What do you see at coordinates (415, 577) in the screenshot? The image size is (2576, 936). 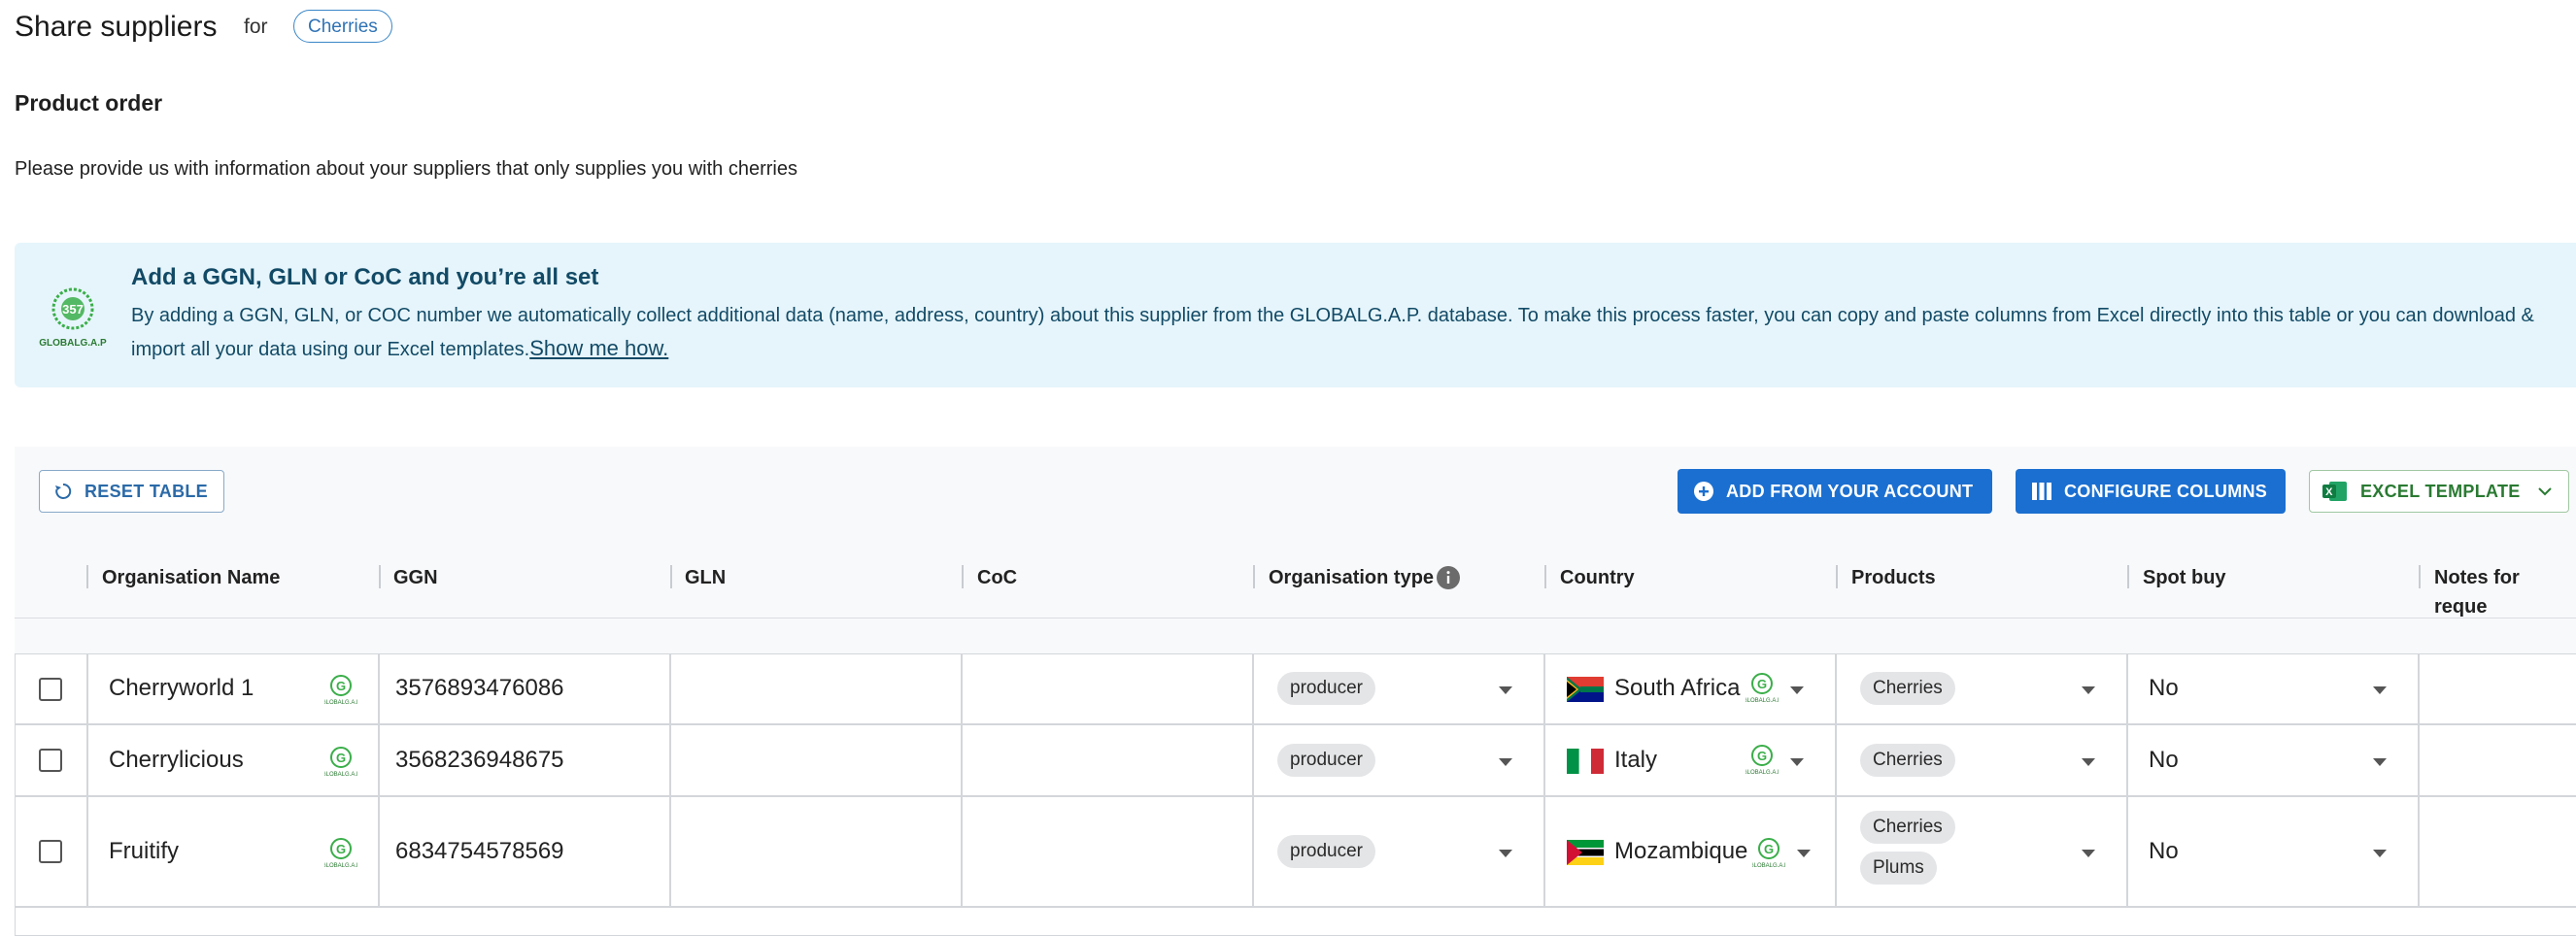 I see `column-header-ggn: GGN` at bounding box center [415, 577].